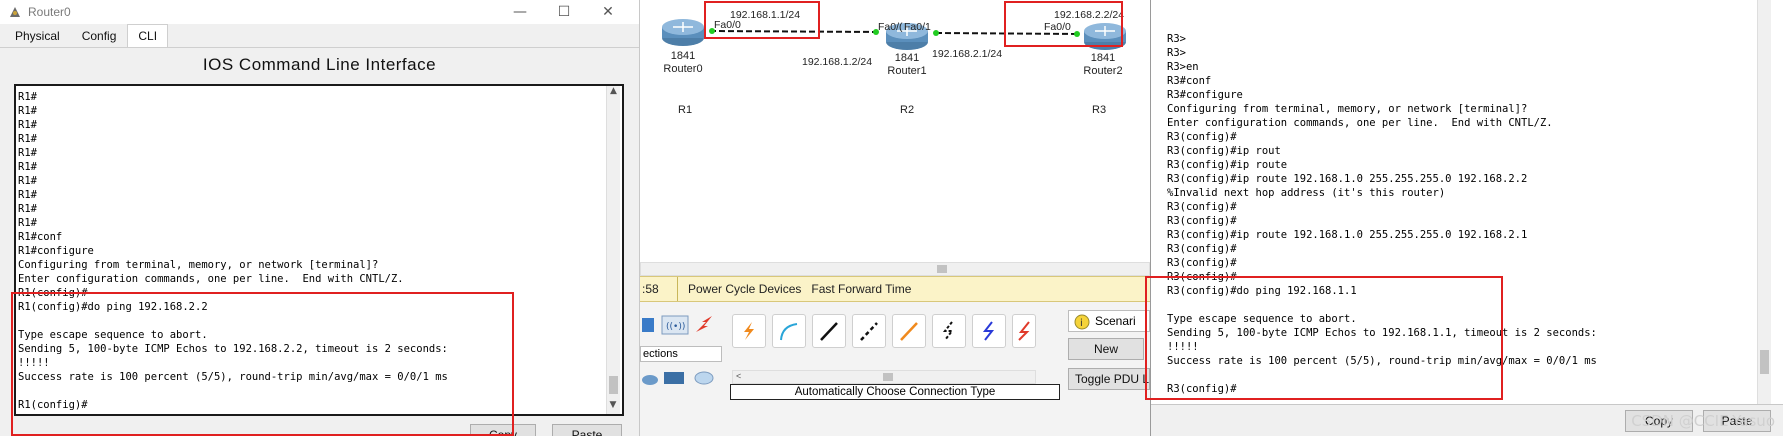 This screenshot has width=1783, height=436. I want to click on interface-label: Fa0/1, so click(917, 27).